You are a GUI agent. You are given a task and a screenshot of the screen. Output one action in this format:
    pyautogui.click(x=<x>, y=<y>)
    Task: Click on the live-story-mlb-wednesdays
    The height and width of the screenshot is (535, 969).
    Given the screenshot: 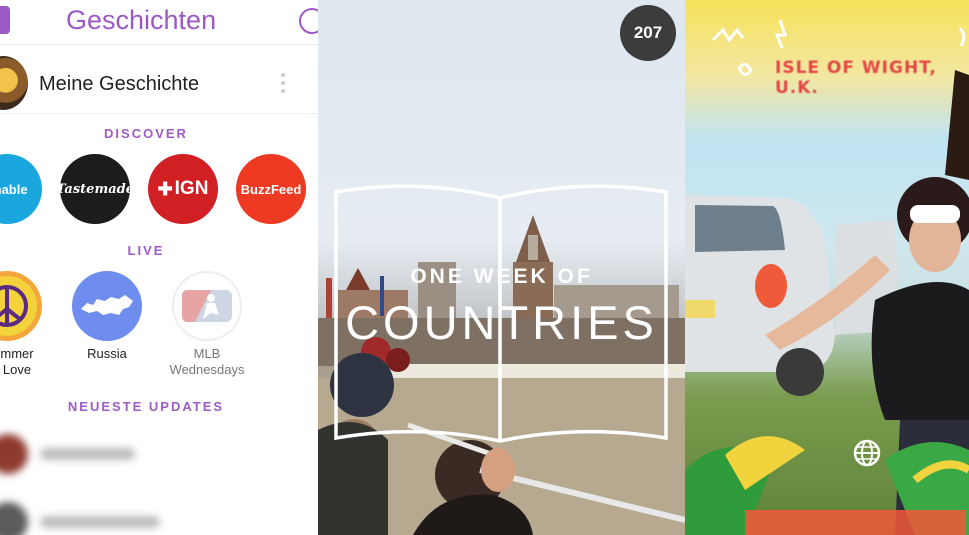 What is the action you would take?
    pyautogui.click(x=207, y=306)
    